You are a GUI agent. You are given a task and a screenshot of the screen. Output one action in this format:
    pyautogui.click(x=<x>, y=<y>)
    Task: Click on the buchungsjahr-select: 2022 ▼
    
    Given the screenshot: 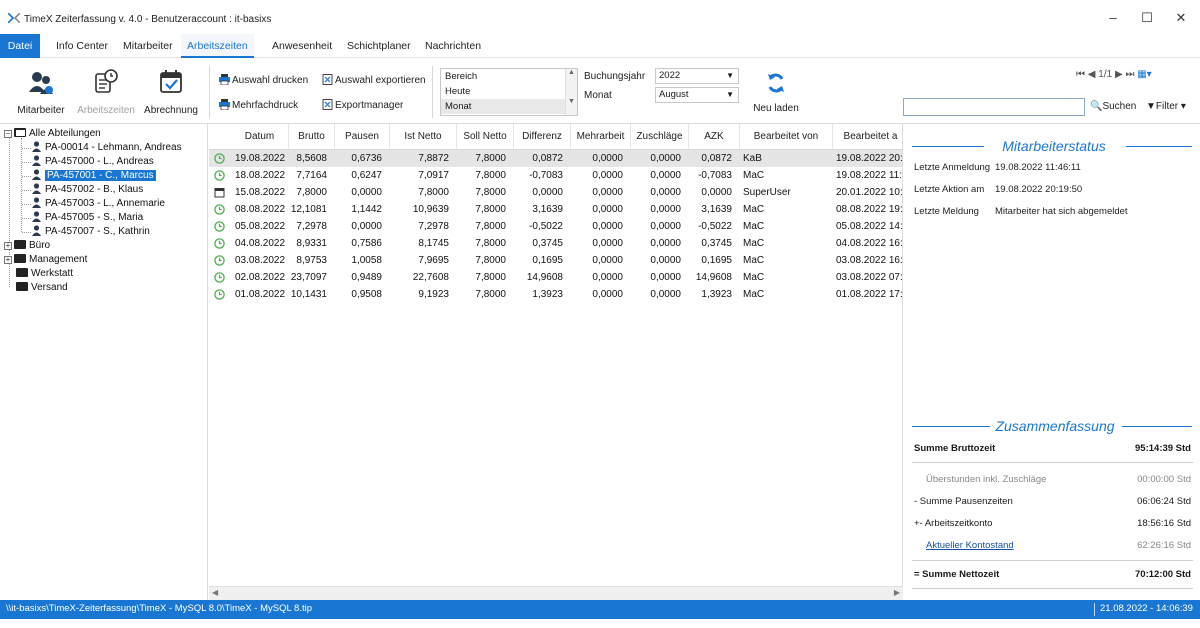 What is the action you would take?
    pyautogui.click(x=697, y=76)
    